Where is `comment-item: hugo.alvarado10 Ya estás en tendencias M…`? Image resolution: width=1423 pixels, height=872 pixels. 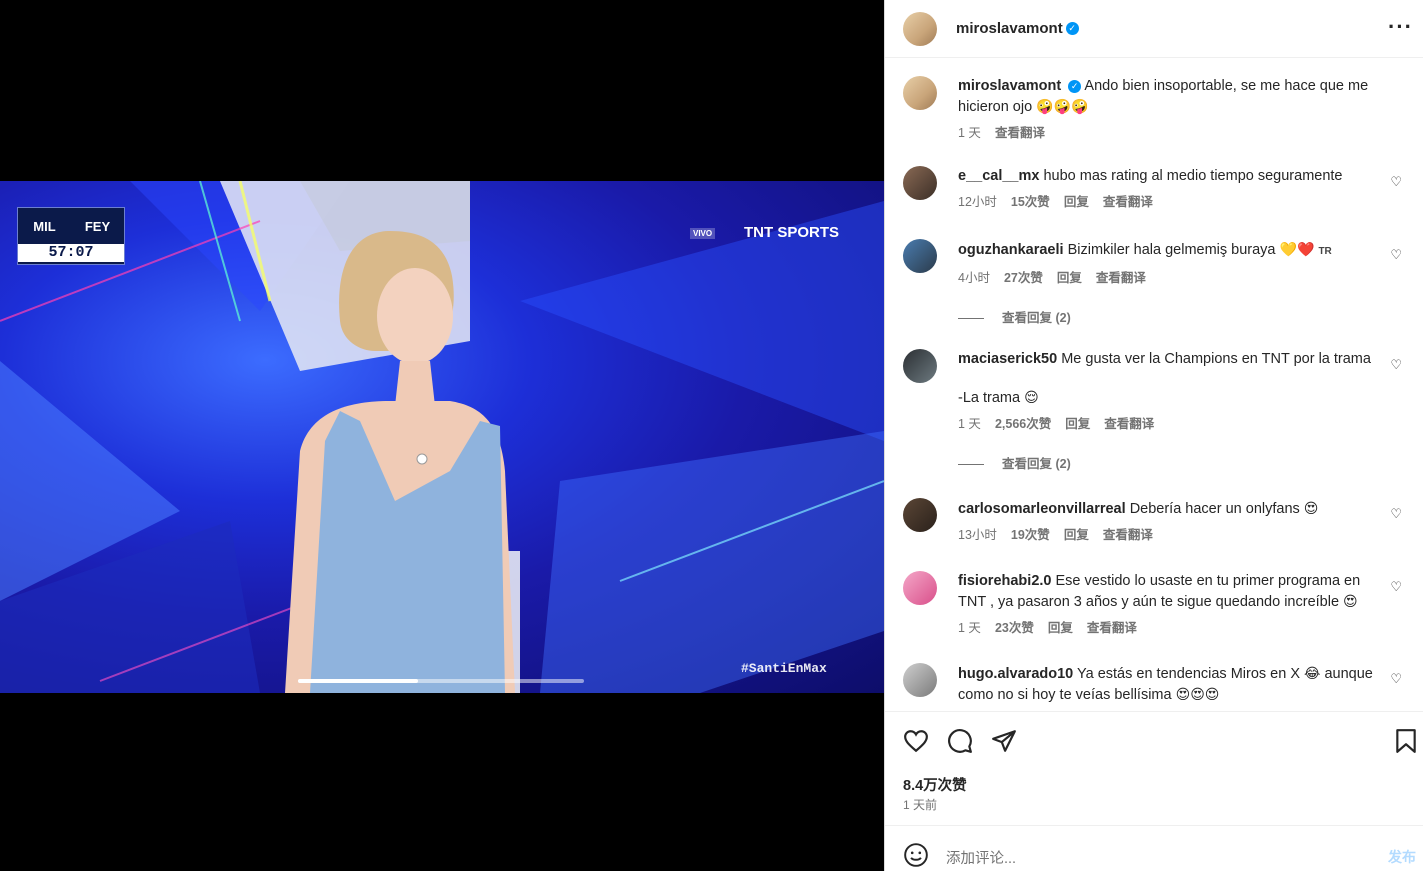 comment-item: hugo.alvarado10 Ya estás en tendencias M… is located at coordinates (1155, 684).